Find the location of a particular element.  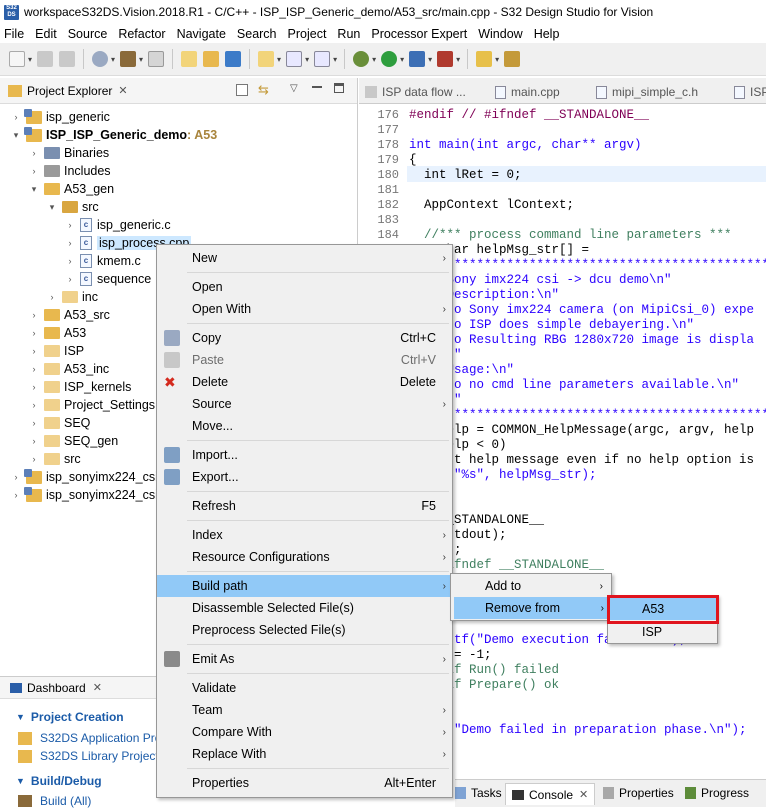

monitor-icon is located at coordinates (233, 59).